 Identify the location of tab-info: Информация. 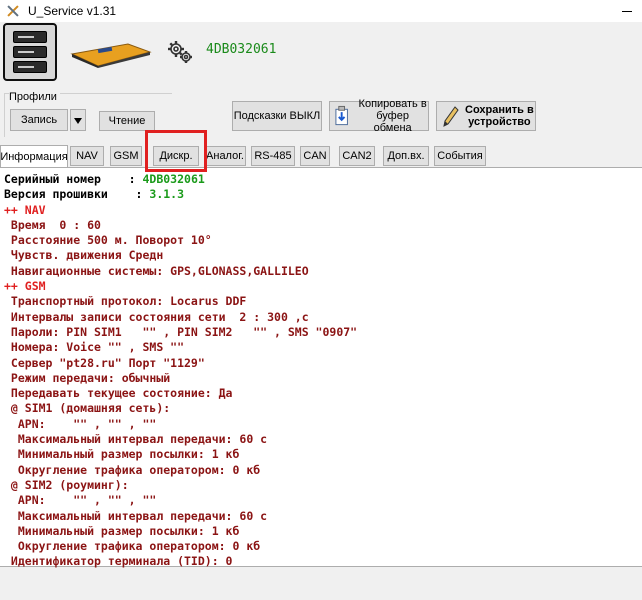
(34, 156).